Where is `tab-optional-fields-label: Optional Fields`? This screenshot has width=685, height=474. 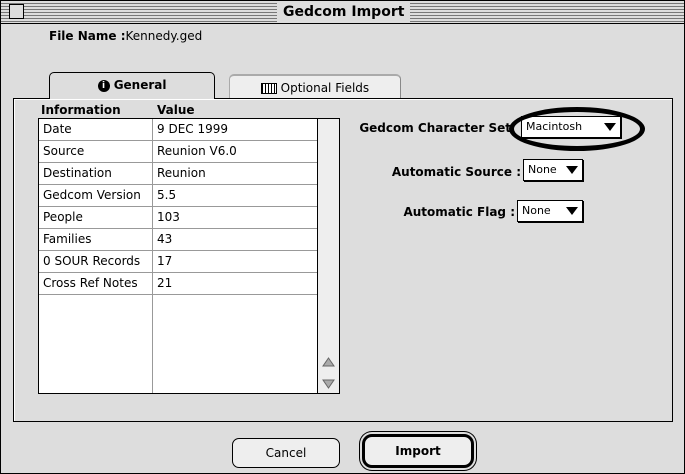 tab-optional-fields-label: Optional Fields is located at coordinates (325, 88).